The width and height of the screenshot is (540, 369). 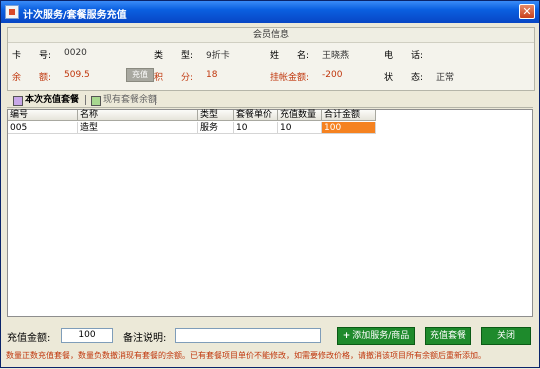 I want to click on tab-current-package: 本次充值套餐, so click(x=45, y=100).